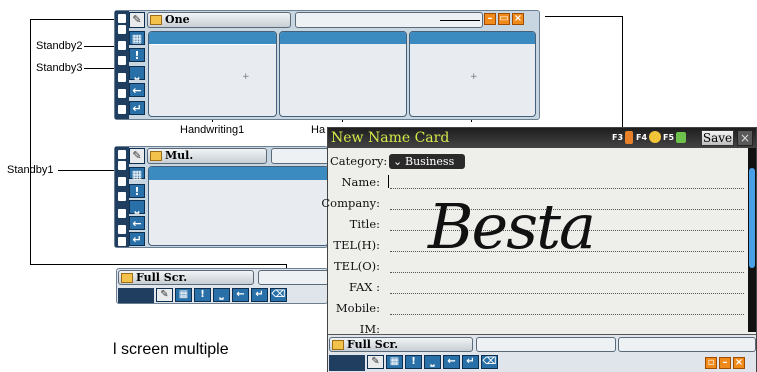 This screenshot has height=372, width=757. I want to click on f4-key-label: F4, so click(641, 137).